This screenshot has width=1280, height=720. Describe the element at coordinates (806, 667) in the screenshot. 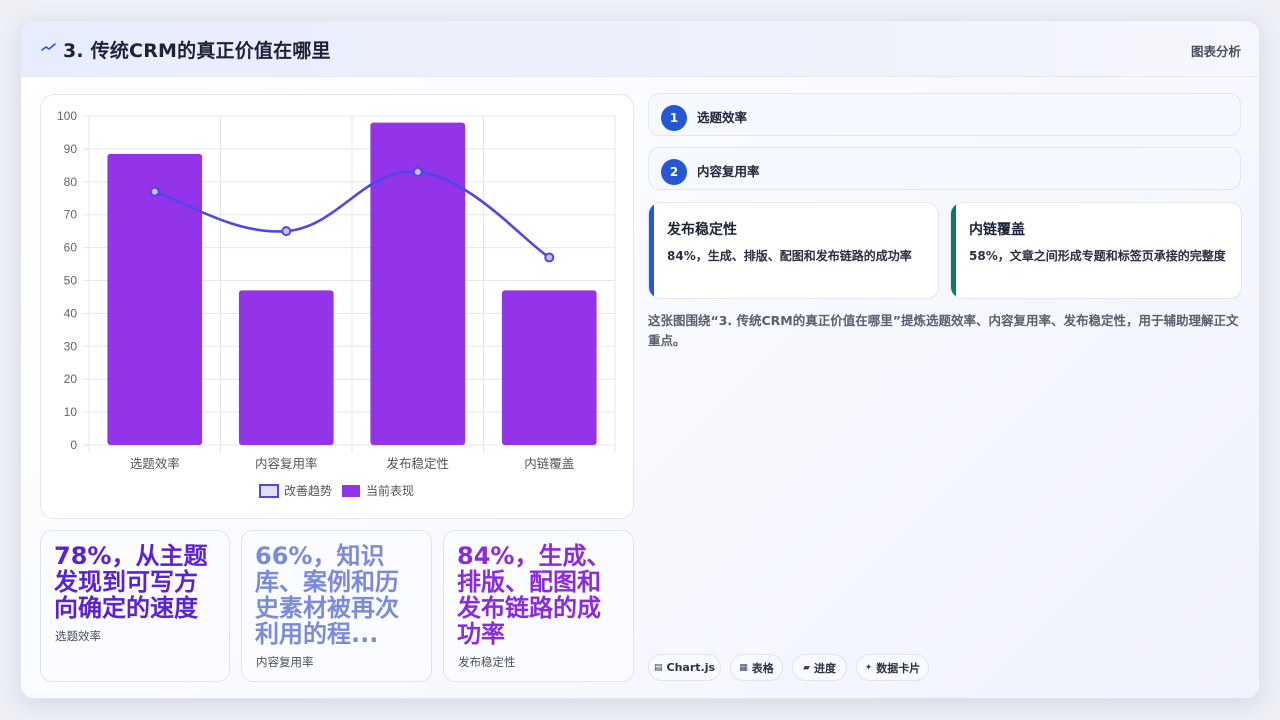

I see `progress-icon: ▰` at that location.